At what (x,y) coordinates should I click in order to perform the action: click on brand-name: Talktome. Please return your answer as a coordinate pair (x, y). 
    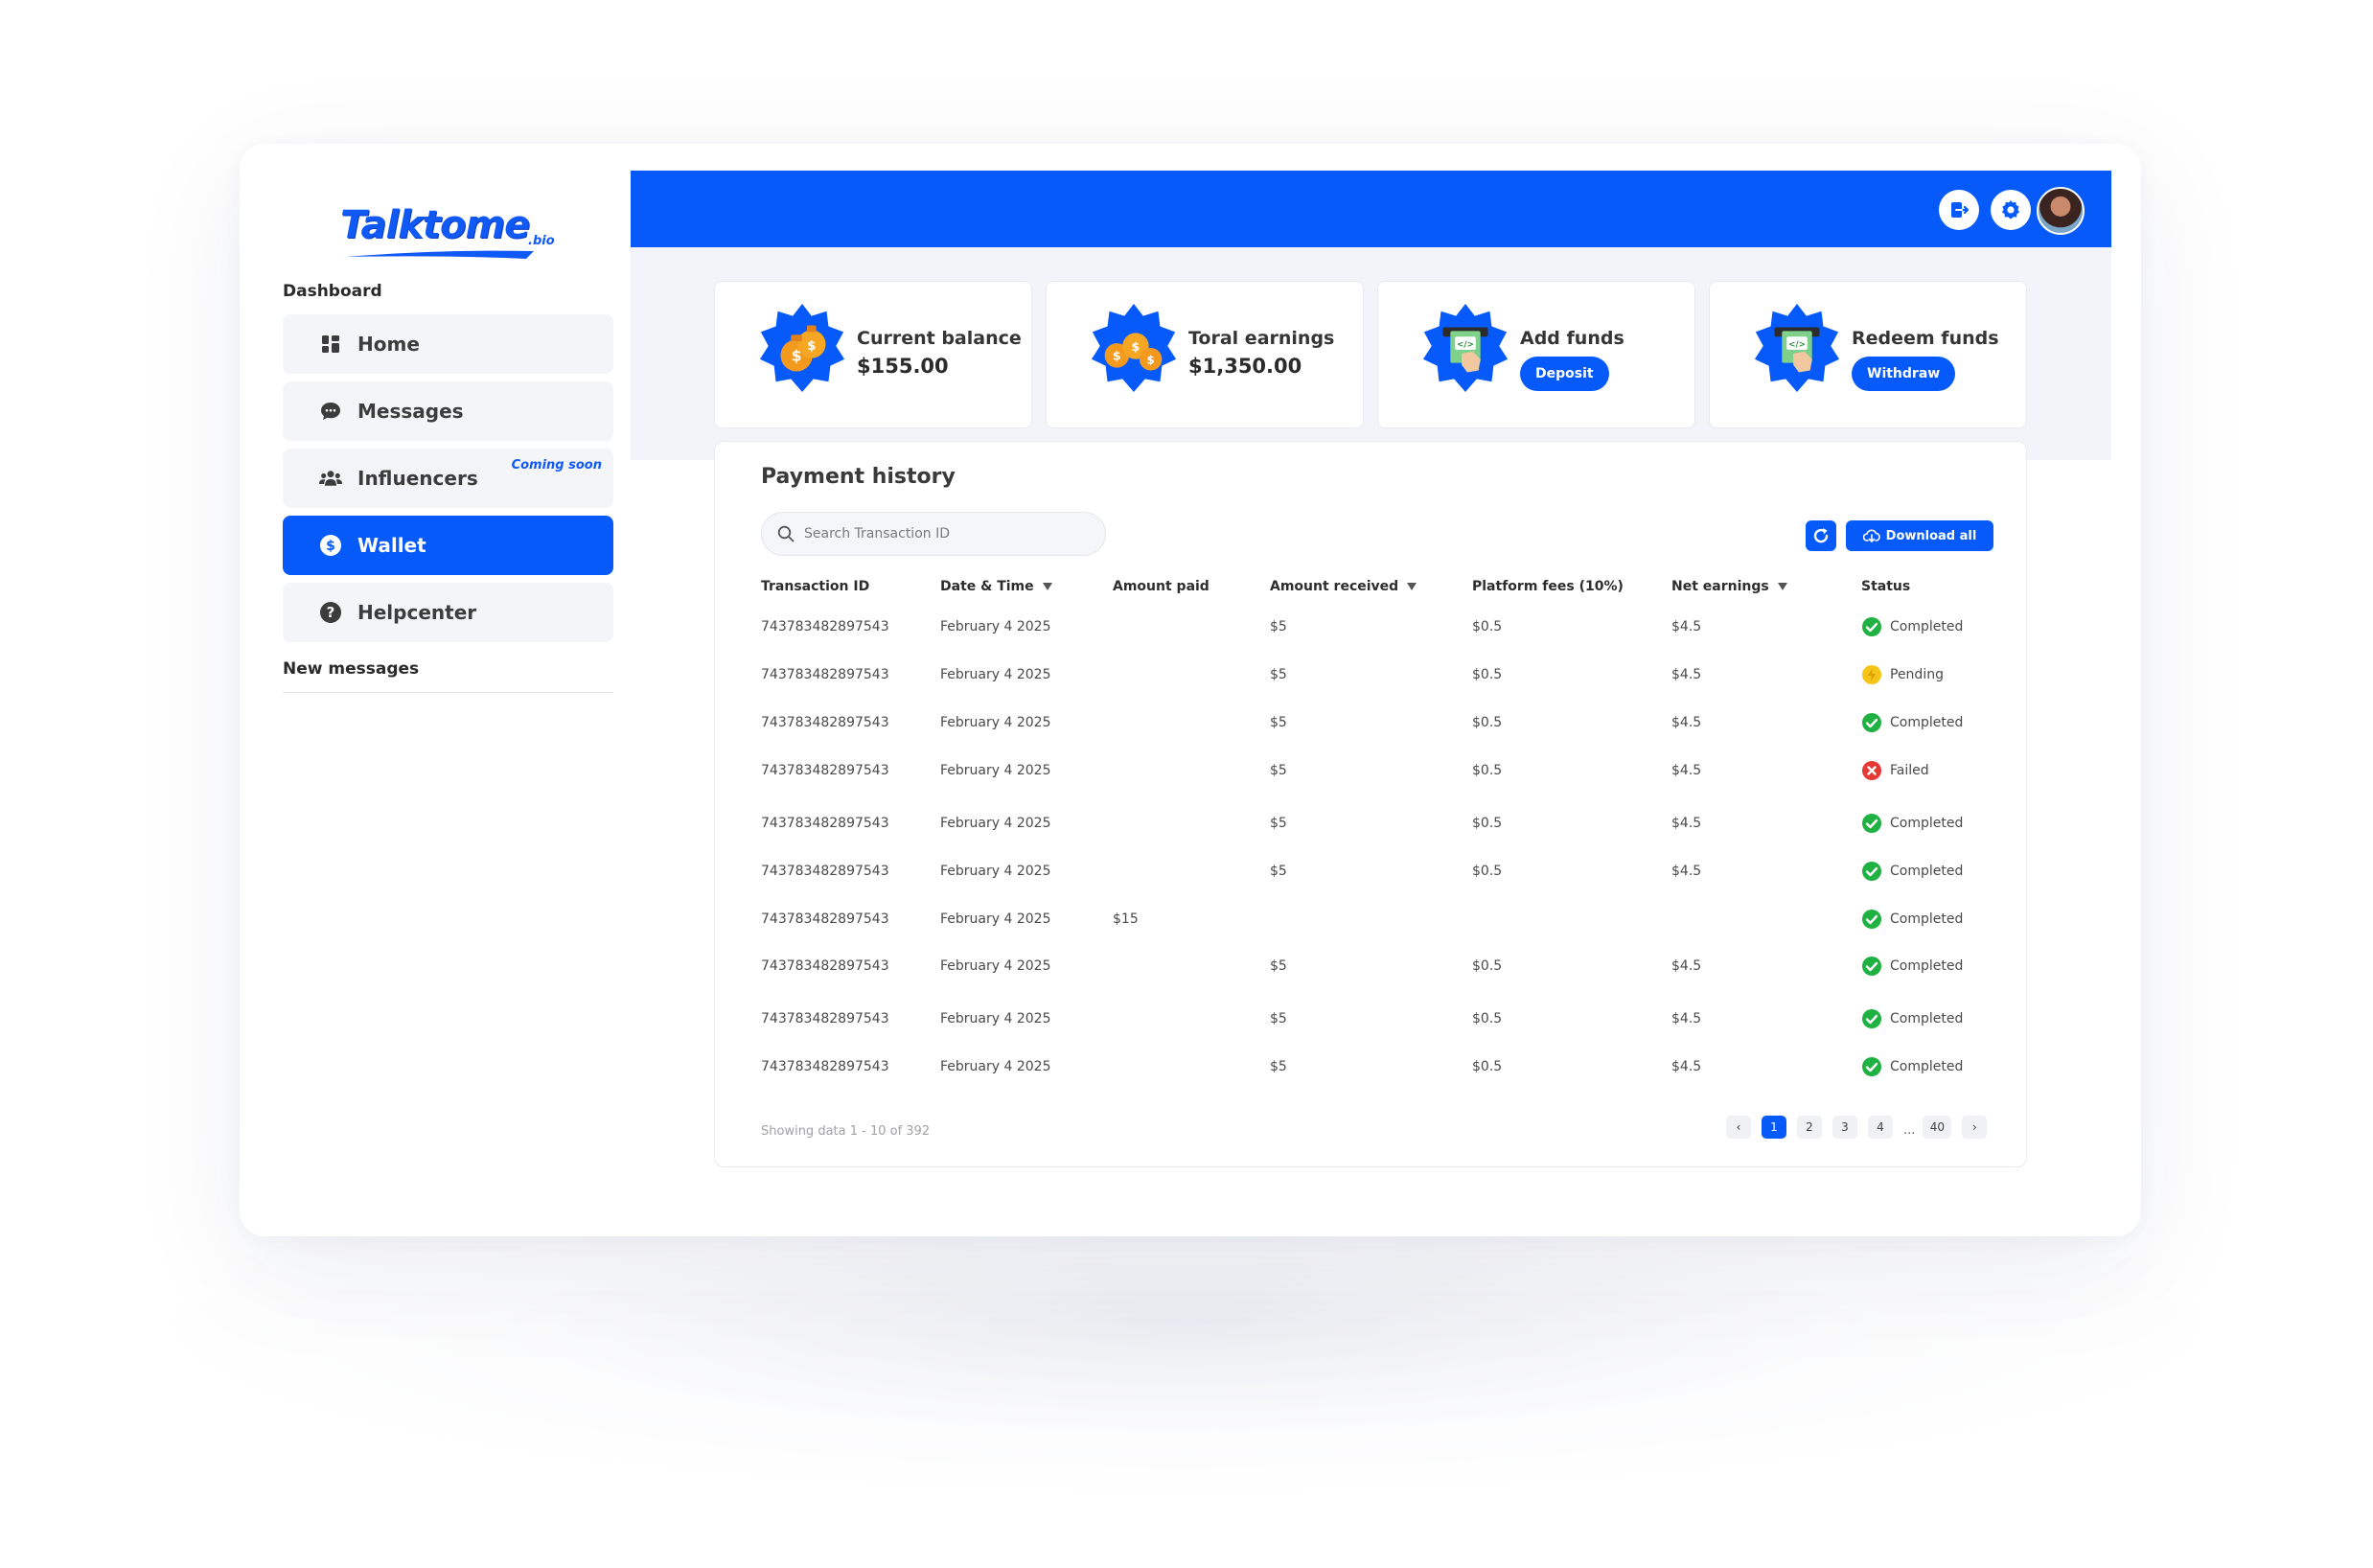
    Looking at the image, I should click on (435, 225).